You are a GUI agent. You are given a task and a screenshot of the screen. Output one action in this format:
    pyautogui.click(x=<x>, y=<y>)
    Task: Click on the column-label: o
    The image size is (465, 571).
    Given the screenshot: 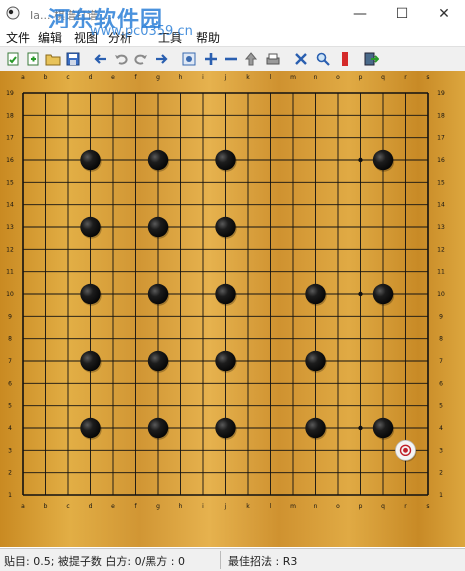 What is the action you would take?
    pyautogui.click(x=338, y=506)
    